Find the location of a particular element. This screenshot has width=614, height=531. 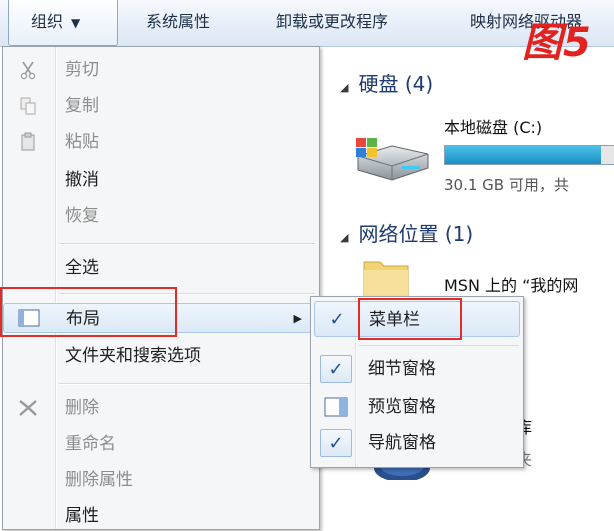

delete-x-icon is located at coordinates (28, 408).